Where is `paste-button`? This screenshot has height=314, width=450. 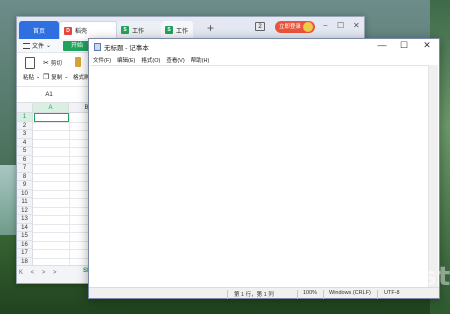
paste-button is located at coordinates (30, 63).